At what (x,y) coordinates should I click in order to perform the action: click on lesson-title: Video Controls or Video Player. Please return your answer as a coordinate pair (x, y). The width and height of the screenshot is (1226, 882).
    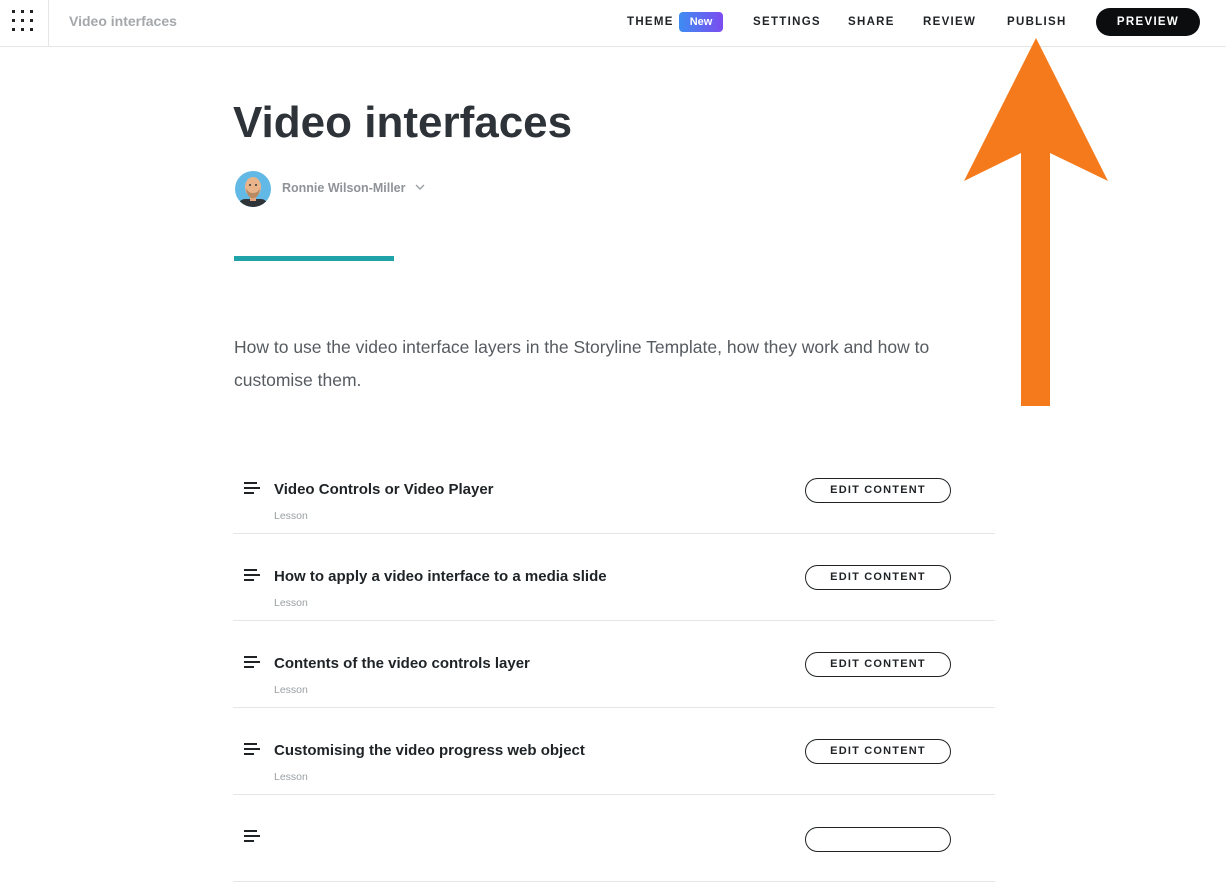
    Looking at the image, I should click on (384, 489).